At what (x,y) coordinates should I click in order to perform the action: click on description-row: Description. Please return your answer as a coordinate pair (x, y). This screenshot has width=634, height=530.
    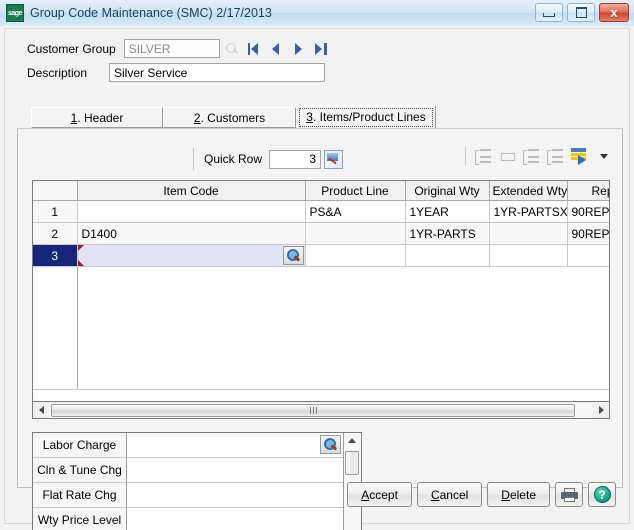
    Looking at the image, I should click on (176, 72).